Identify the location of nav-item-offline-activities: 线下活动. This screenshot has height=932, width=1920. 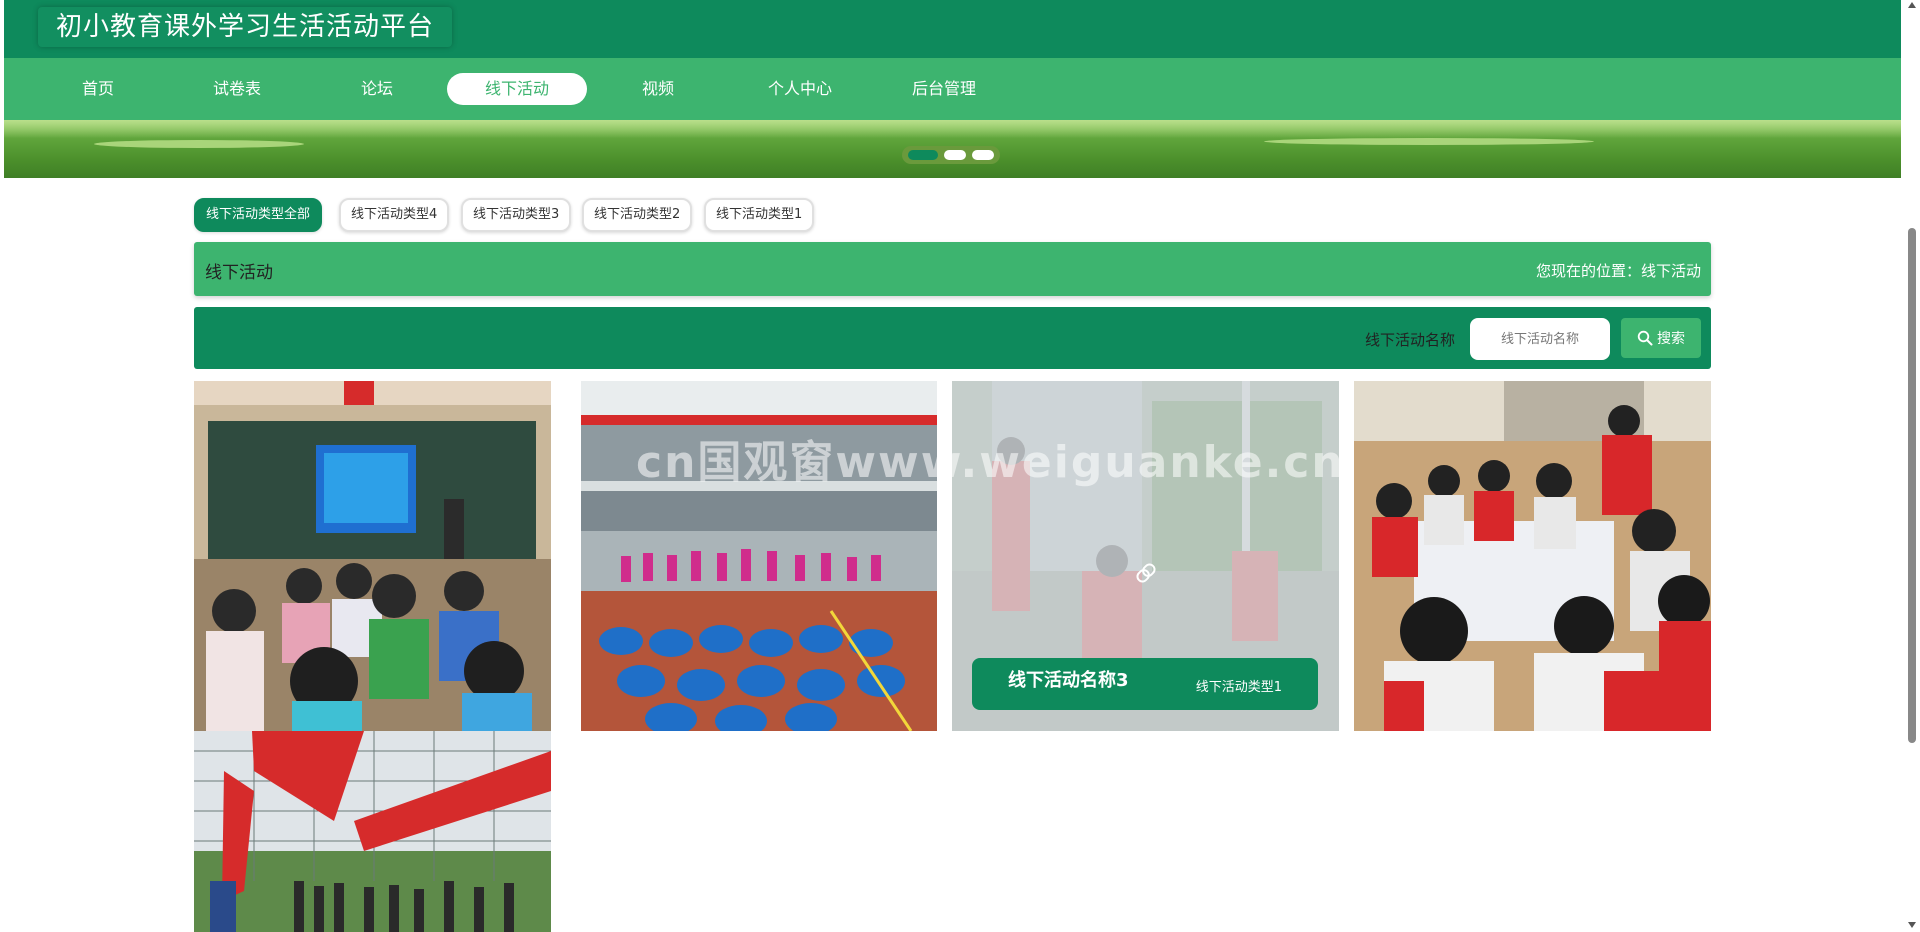
(517, 89).